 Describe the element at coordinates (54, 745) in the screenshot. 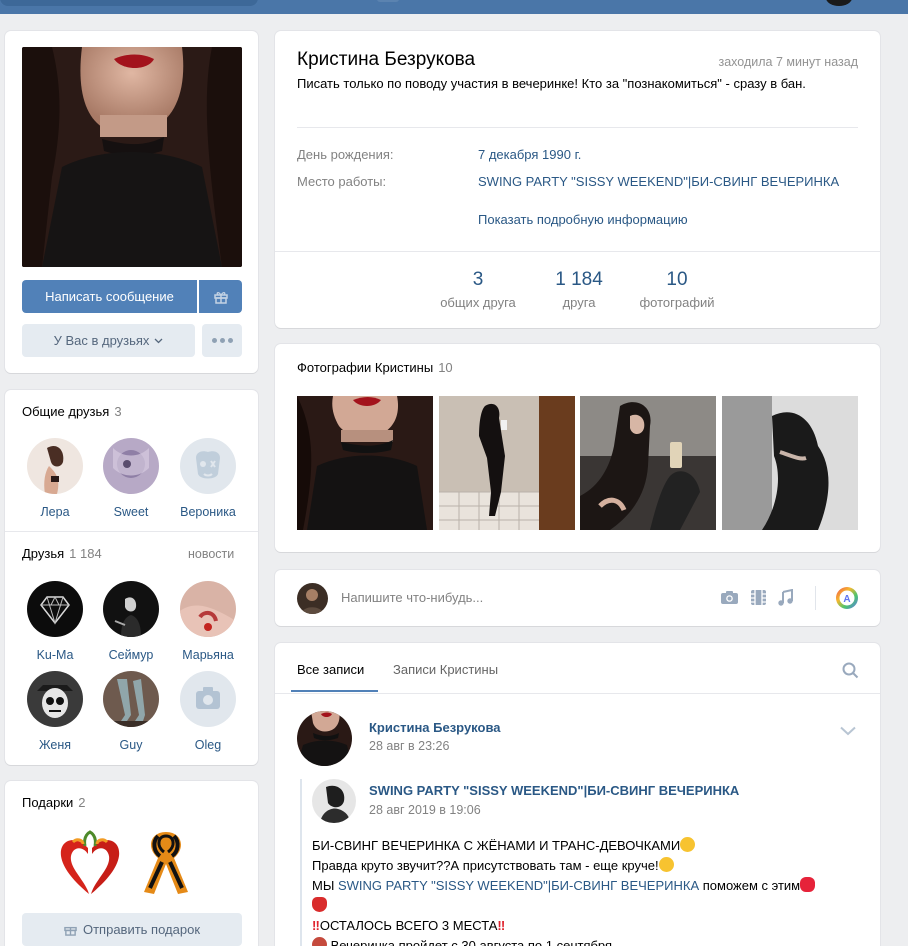

I see `friend-name: Женя` at that location.